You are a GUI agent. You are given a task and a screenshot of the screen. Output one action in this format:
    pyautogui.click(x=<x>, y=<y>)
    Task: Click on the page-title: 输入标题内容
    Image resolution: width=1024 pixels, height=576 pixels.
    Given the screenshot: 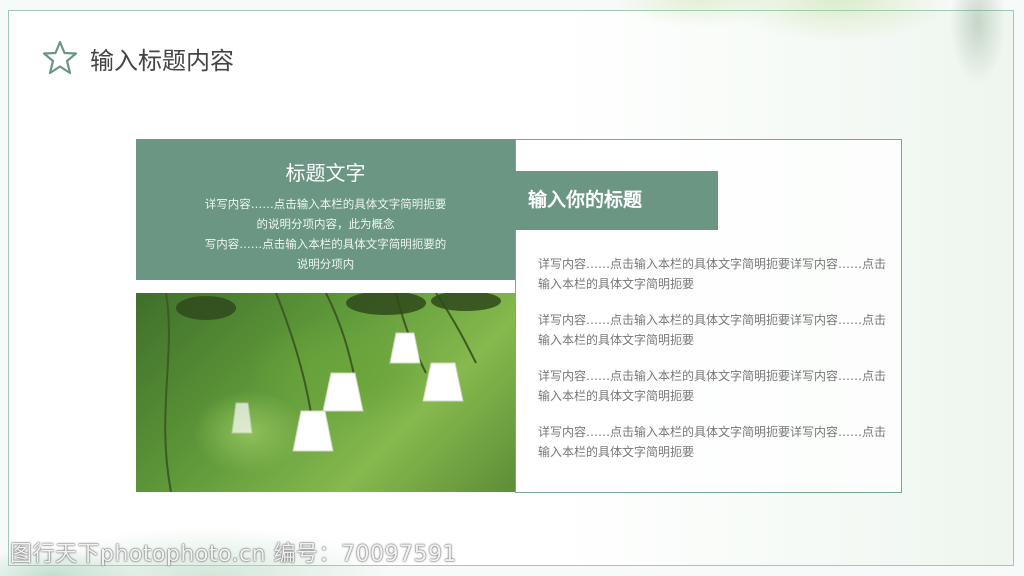 What is the action you would take?
    pyautogui.click(x=162, y=60)
    